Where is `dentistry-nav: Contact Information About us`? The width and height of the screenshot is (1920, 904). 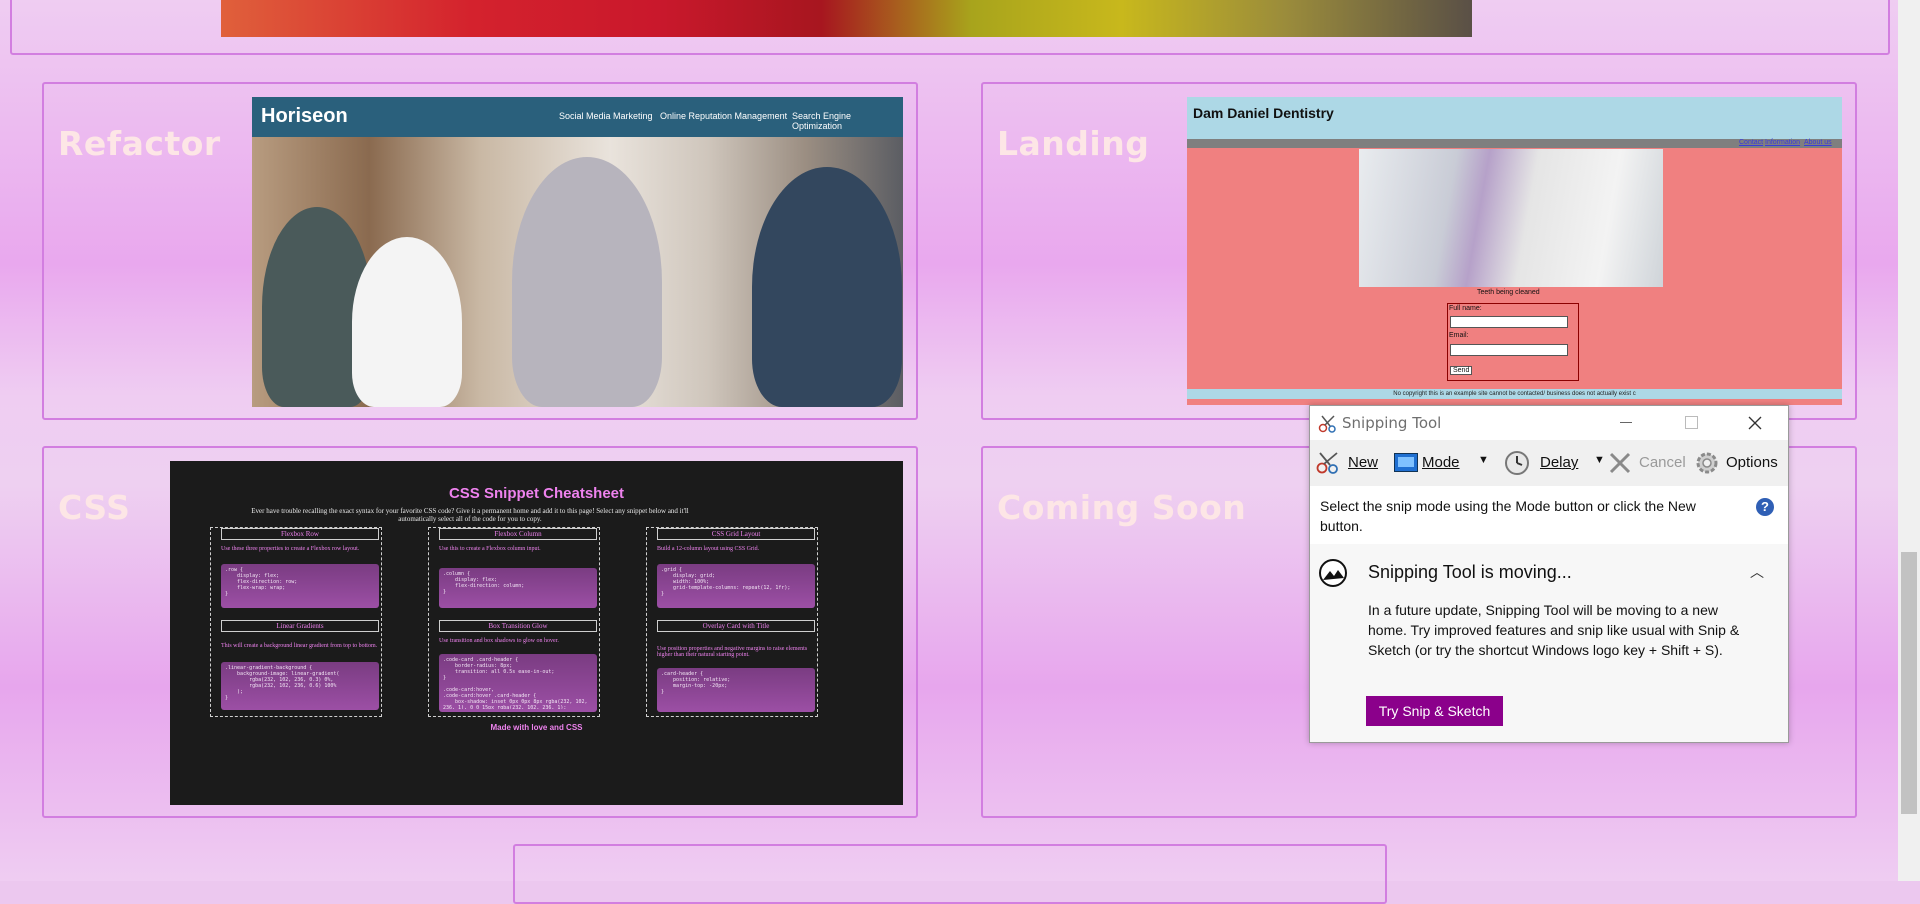
dentistry-nav: Contact Information About us is located at coordinates (1514, 143).